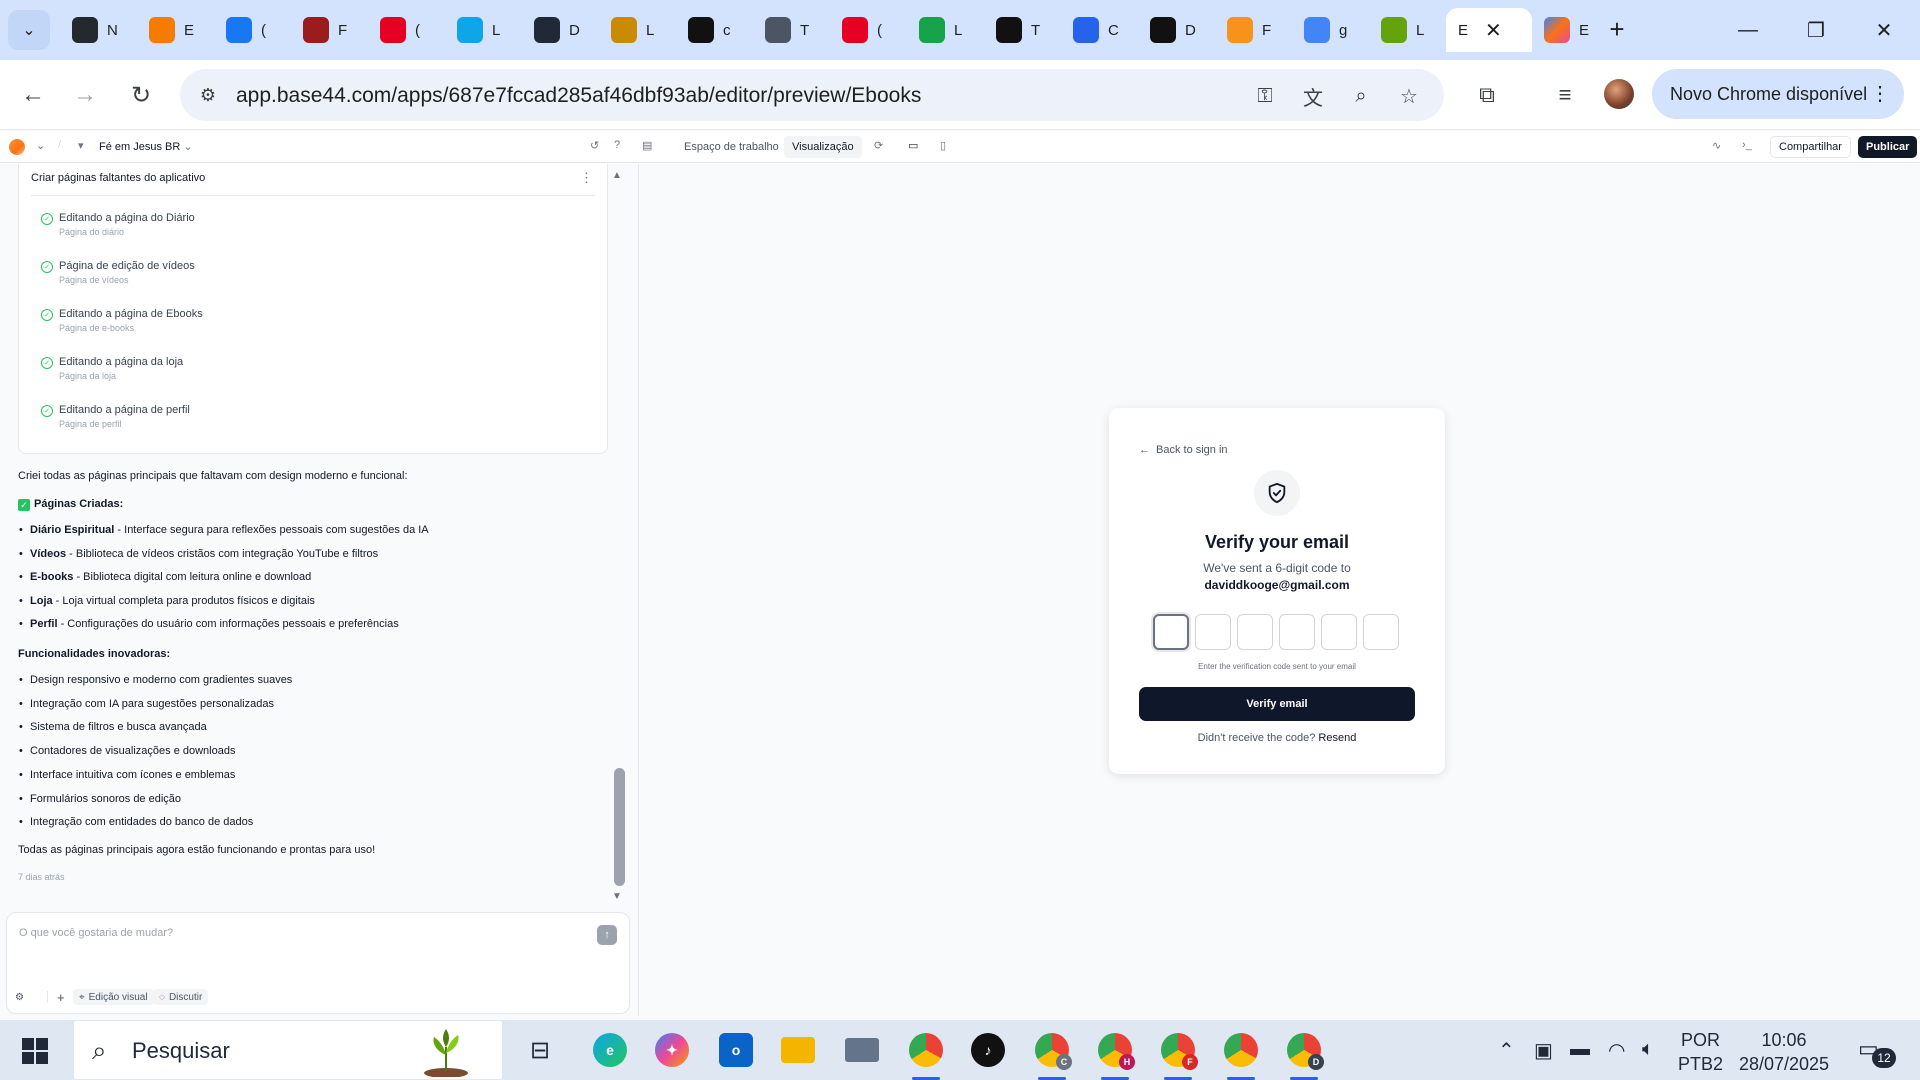 The image size is (1920, 1080). What do you see at coordinates (672, 1050) in the screenshot?
I see `copilot-app: ✦` at bounding box center [672, 1050].